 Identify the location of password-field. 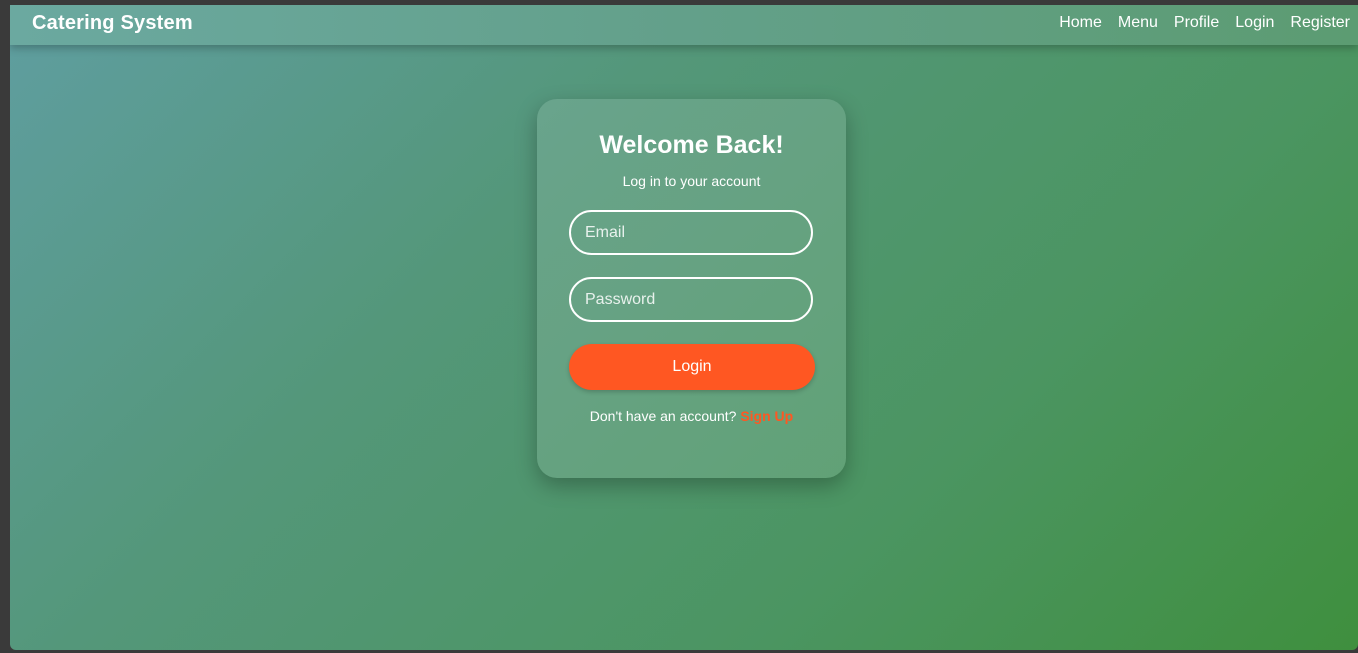
(691, 299).